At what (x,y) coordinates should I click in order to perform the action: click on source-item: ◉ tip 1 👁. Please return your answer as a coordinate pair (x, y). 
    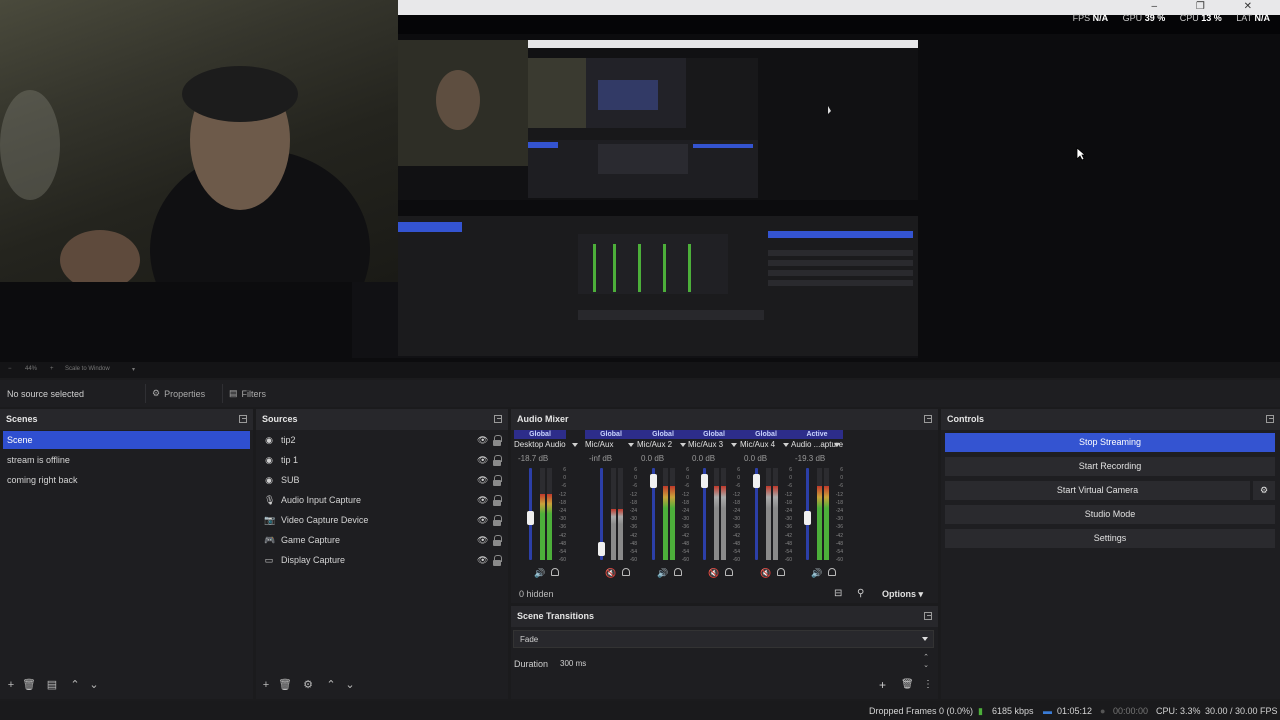
    Looking at the image, I should click on (382, 460).